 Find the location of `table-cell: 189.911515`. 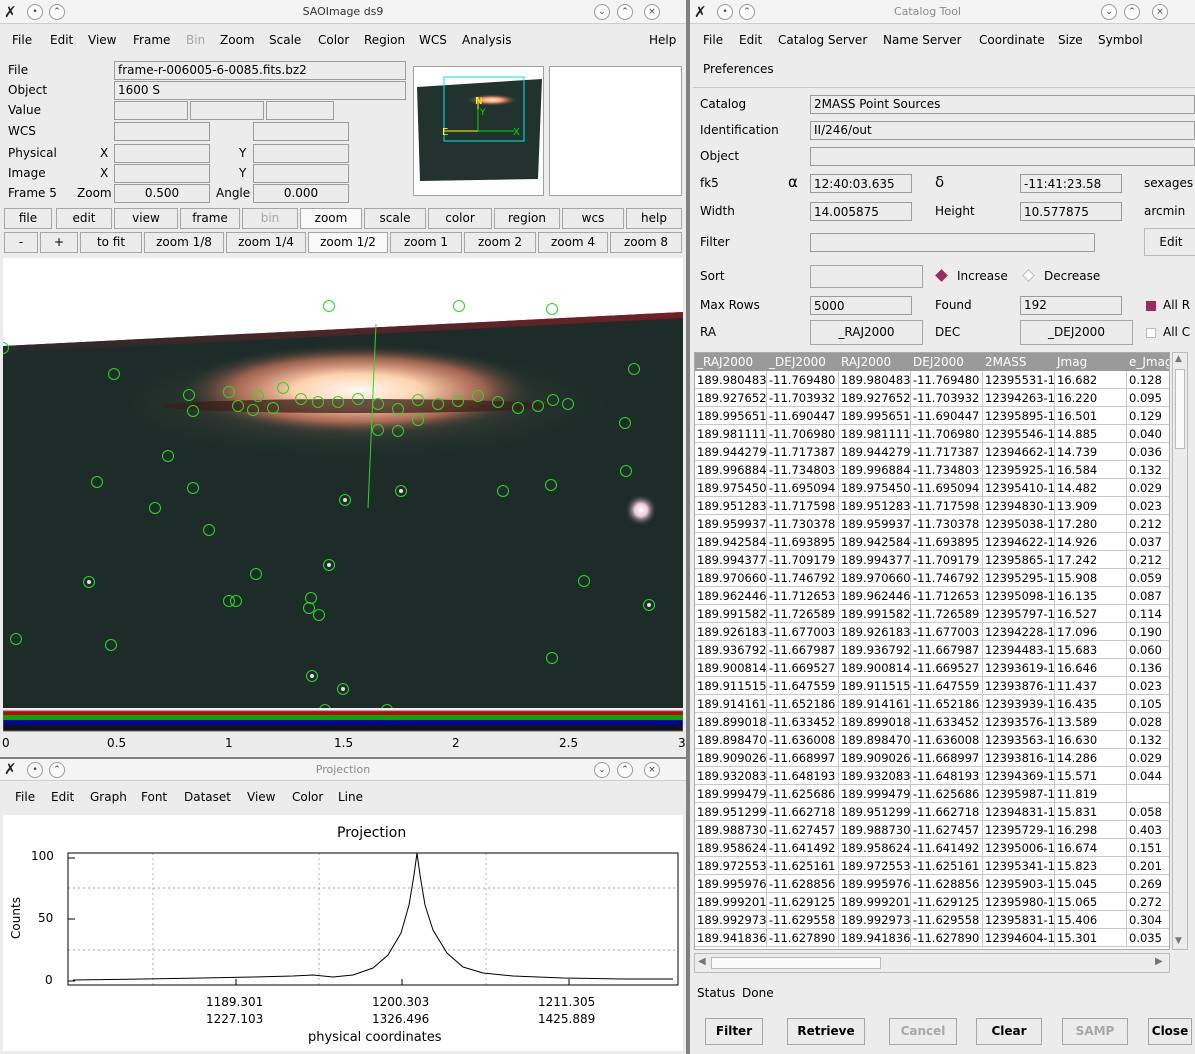

table-cell: 189.911515 is located at coordinates (875, 686).